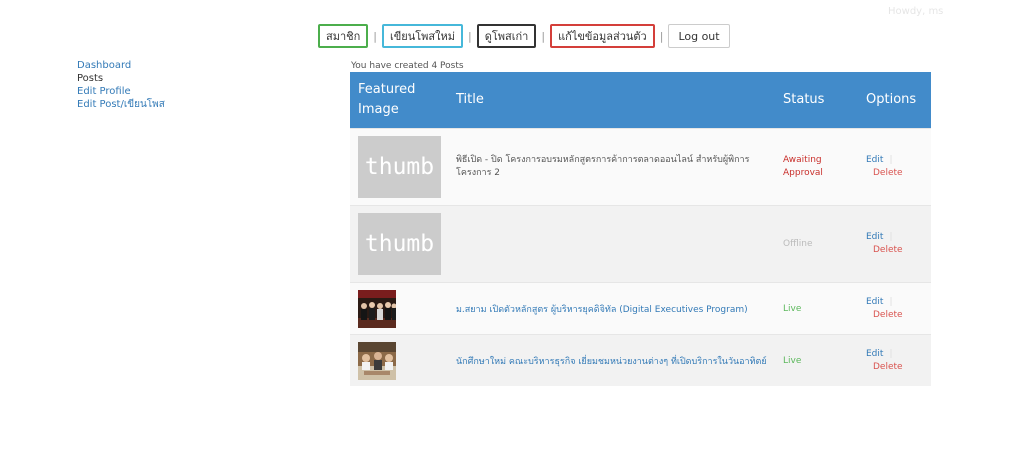 This screenshot has height=466, width=1024. I want to click on sidebar-item-edit-profile: Edit Profile, so click(121, 91).